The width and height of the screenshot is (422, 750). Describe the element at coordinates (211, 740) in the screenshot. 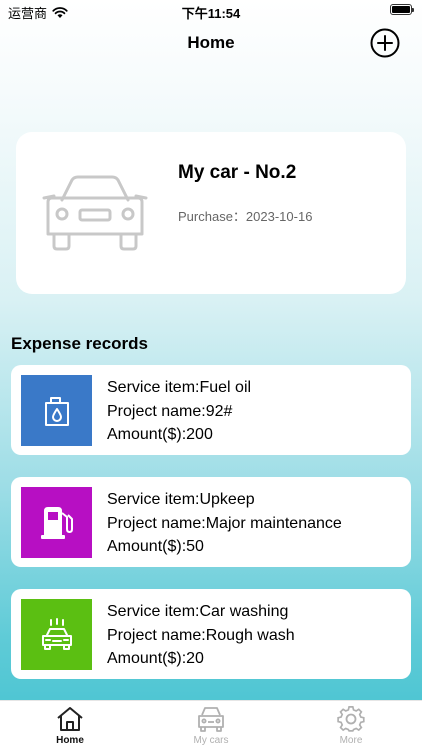

I see `tab-my-cars-label: My cars` at that location.